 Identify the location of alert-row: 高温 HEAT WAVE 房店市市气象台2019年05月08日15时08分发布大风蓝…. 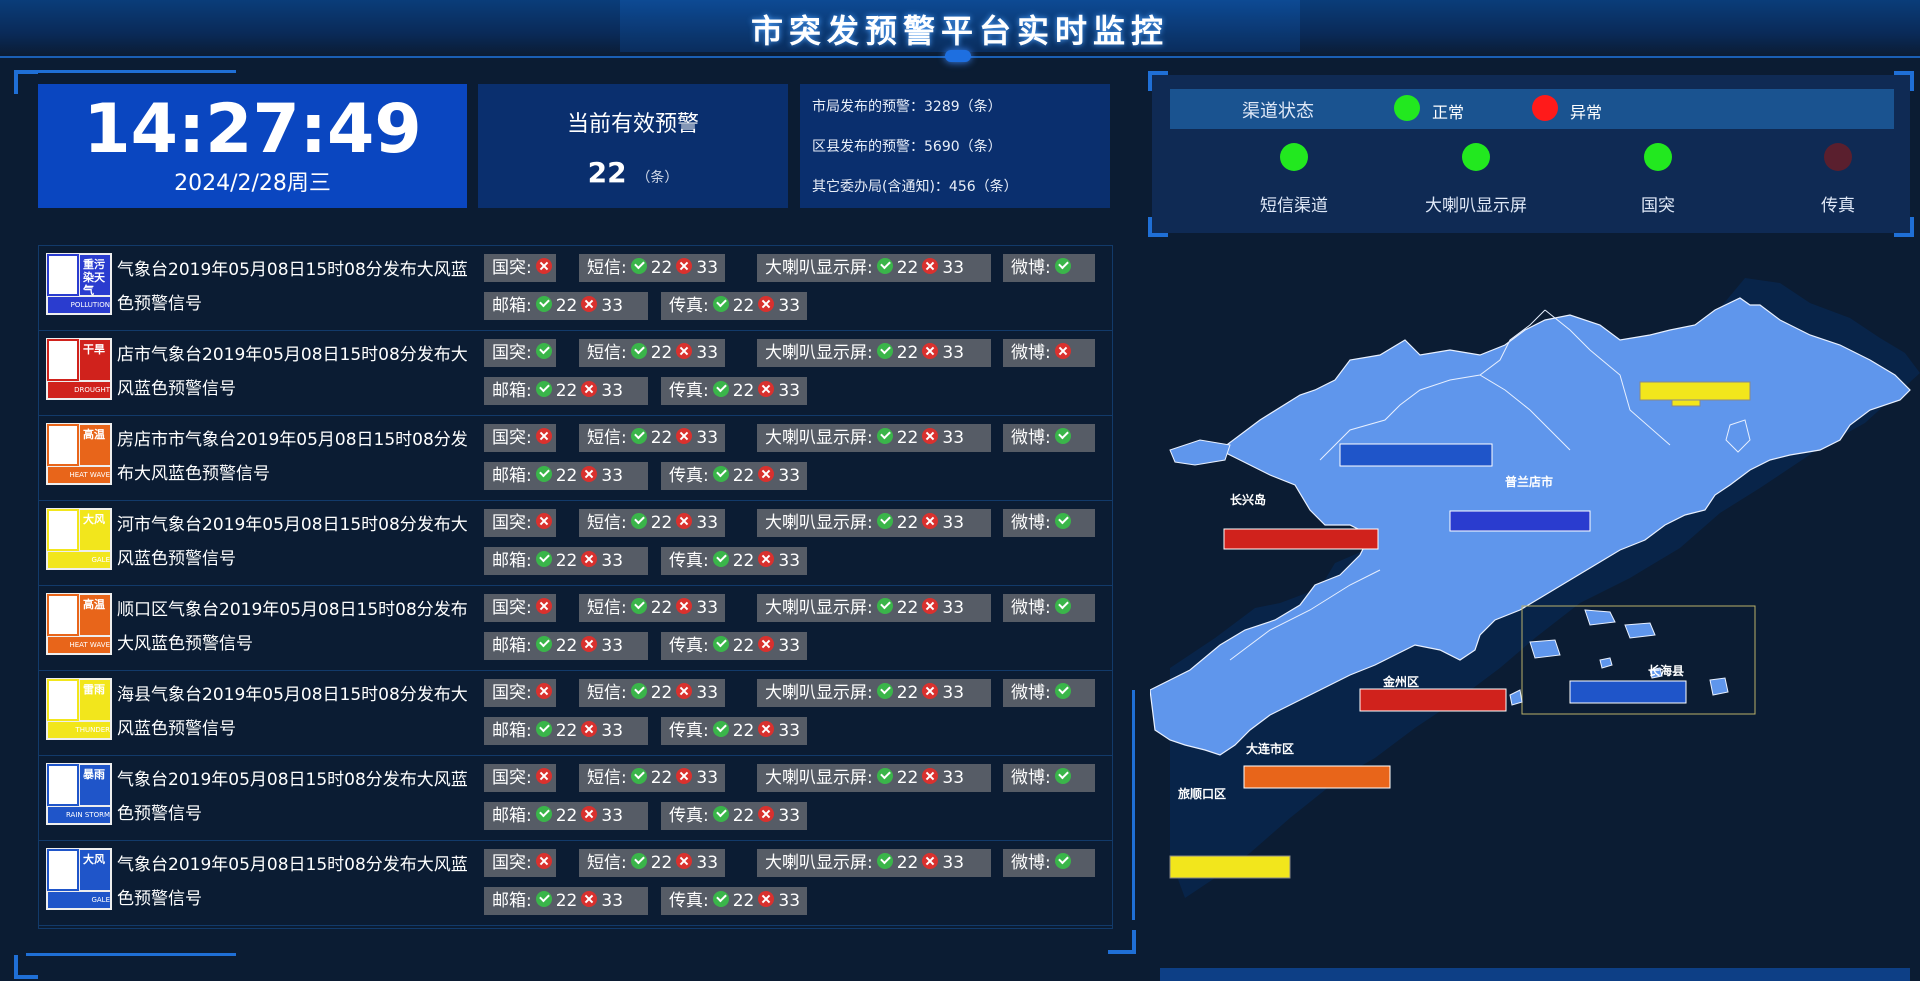
(575, 458).